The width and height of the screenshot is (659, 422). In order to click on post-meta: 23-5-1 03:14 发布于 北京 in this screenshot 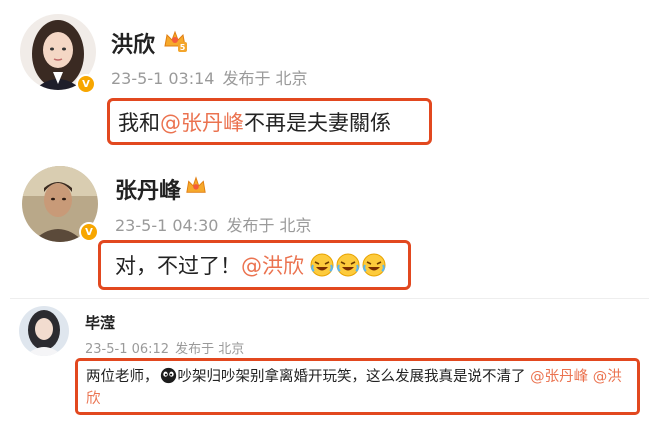, I will do `click(213, 77)`.